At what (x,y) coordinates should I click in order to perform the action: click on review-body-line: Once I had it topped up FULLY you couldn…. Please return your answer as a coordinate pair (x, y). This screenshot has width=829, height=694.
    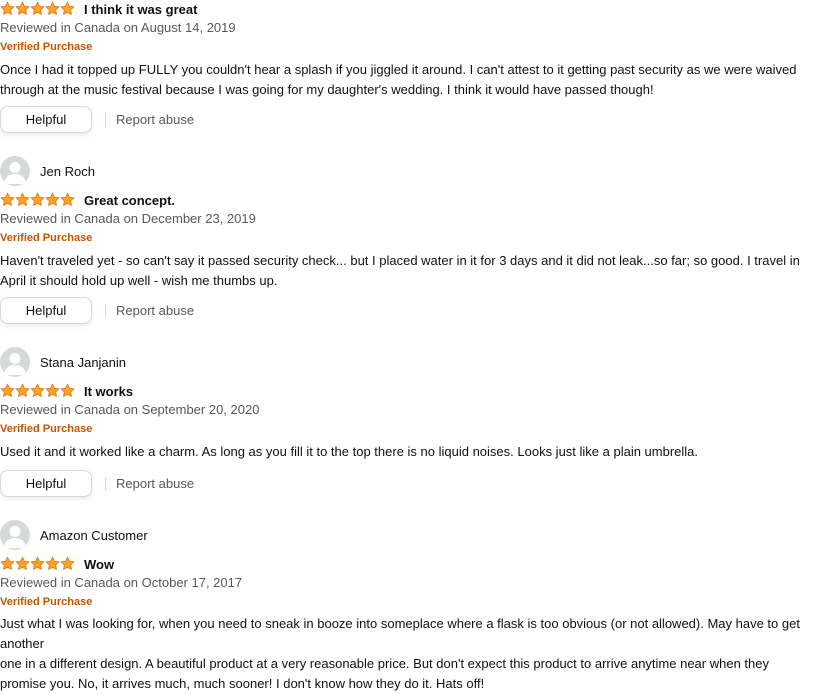
    Looking at the image, I should click on (398, 69).